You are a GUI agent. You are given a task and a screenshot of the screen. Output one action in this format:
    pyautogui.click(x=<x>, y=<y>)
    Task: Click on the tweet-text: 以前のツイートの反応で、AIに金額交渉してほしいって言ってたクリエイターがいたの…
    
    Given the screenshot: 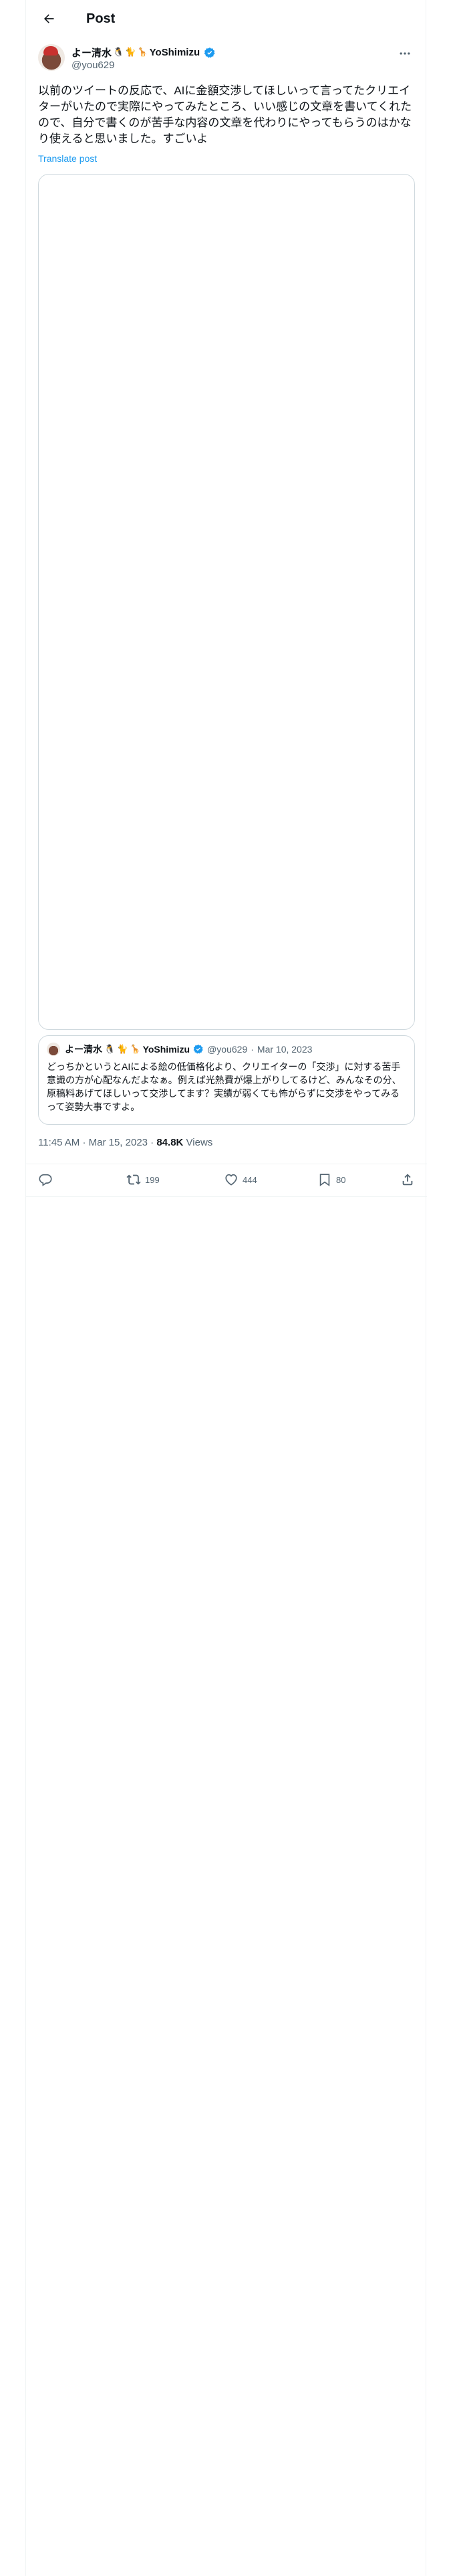 What is the action you would take?
    pyautogui.click(x=225, y=115)
    